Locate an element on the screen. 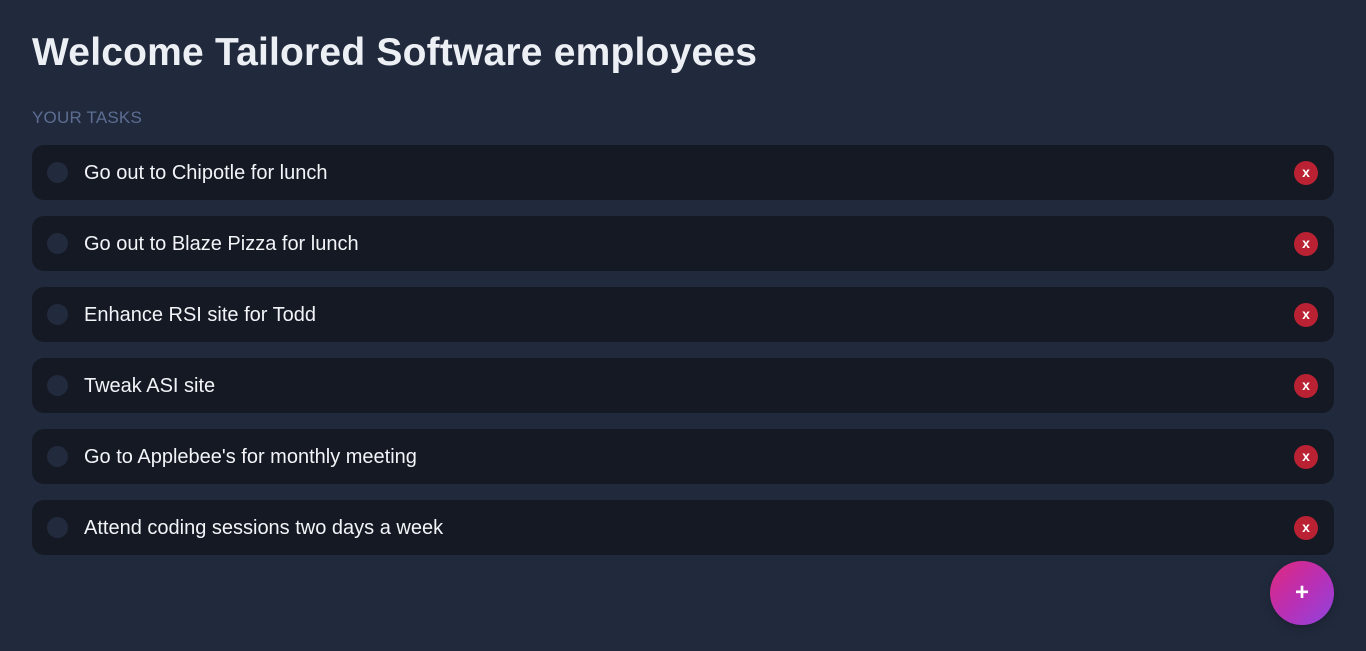  add-task-button: + is located at coordinates (1302, 593).